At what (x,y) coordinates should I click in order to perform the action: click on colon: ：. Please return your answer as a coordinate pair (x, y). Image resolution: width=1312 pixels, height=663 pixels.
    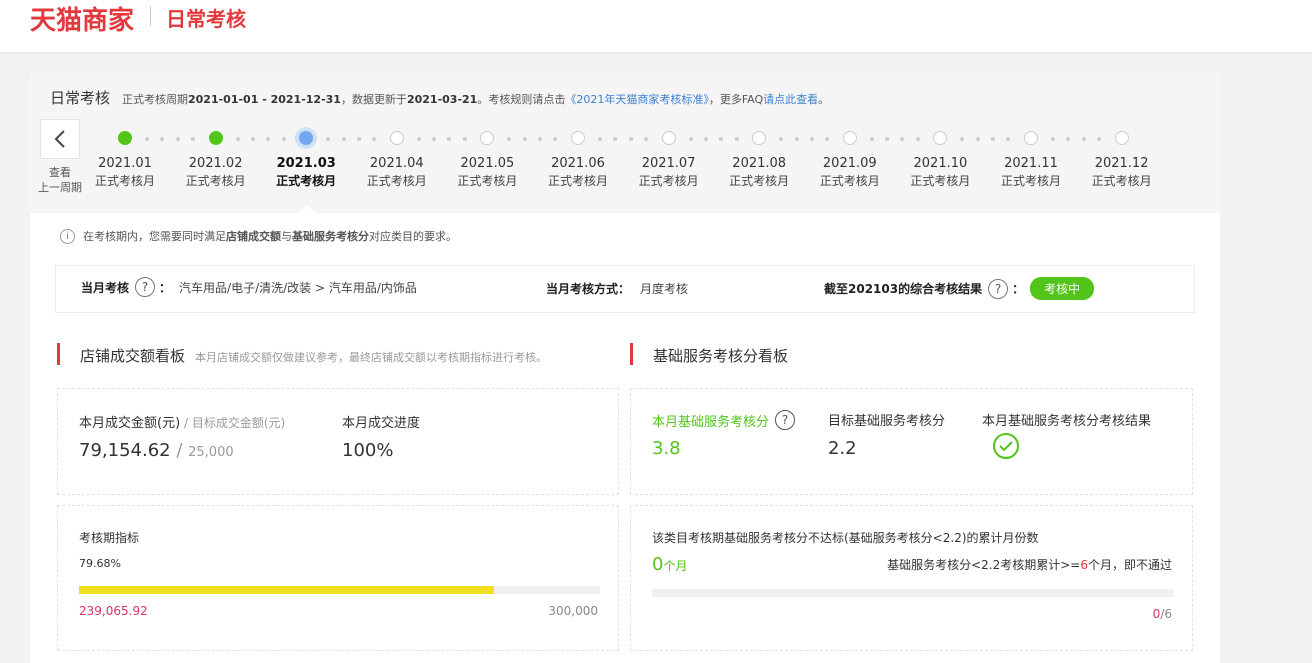
    Looking at the image, I should click on (1018, 289).